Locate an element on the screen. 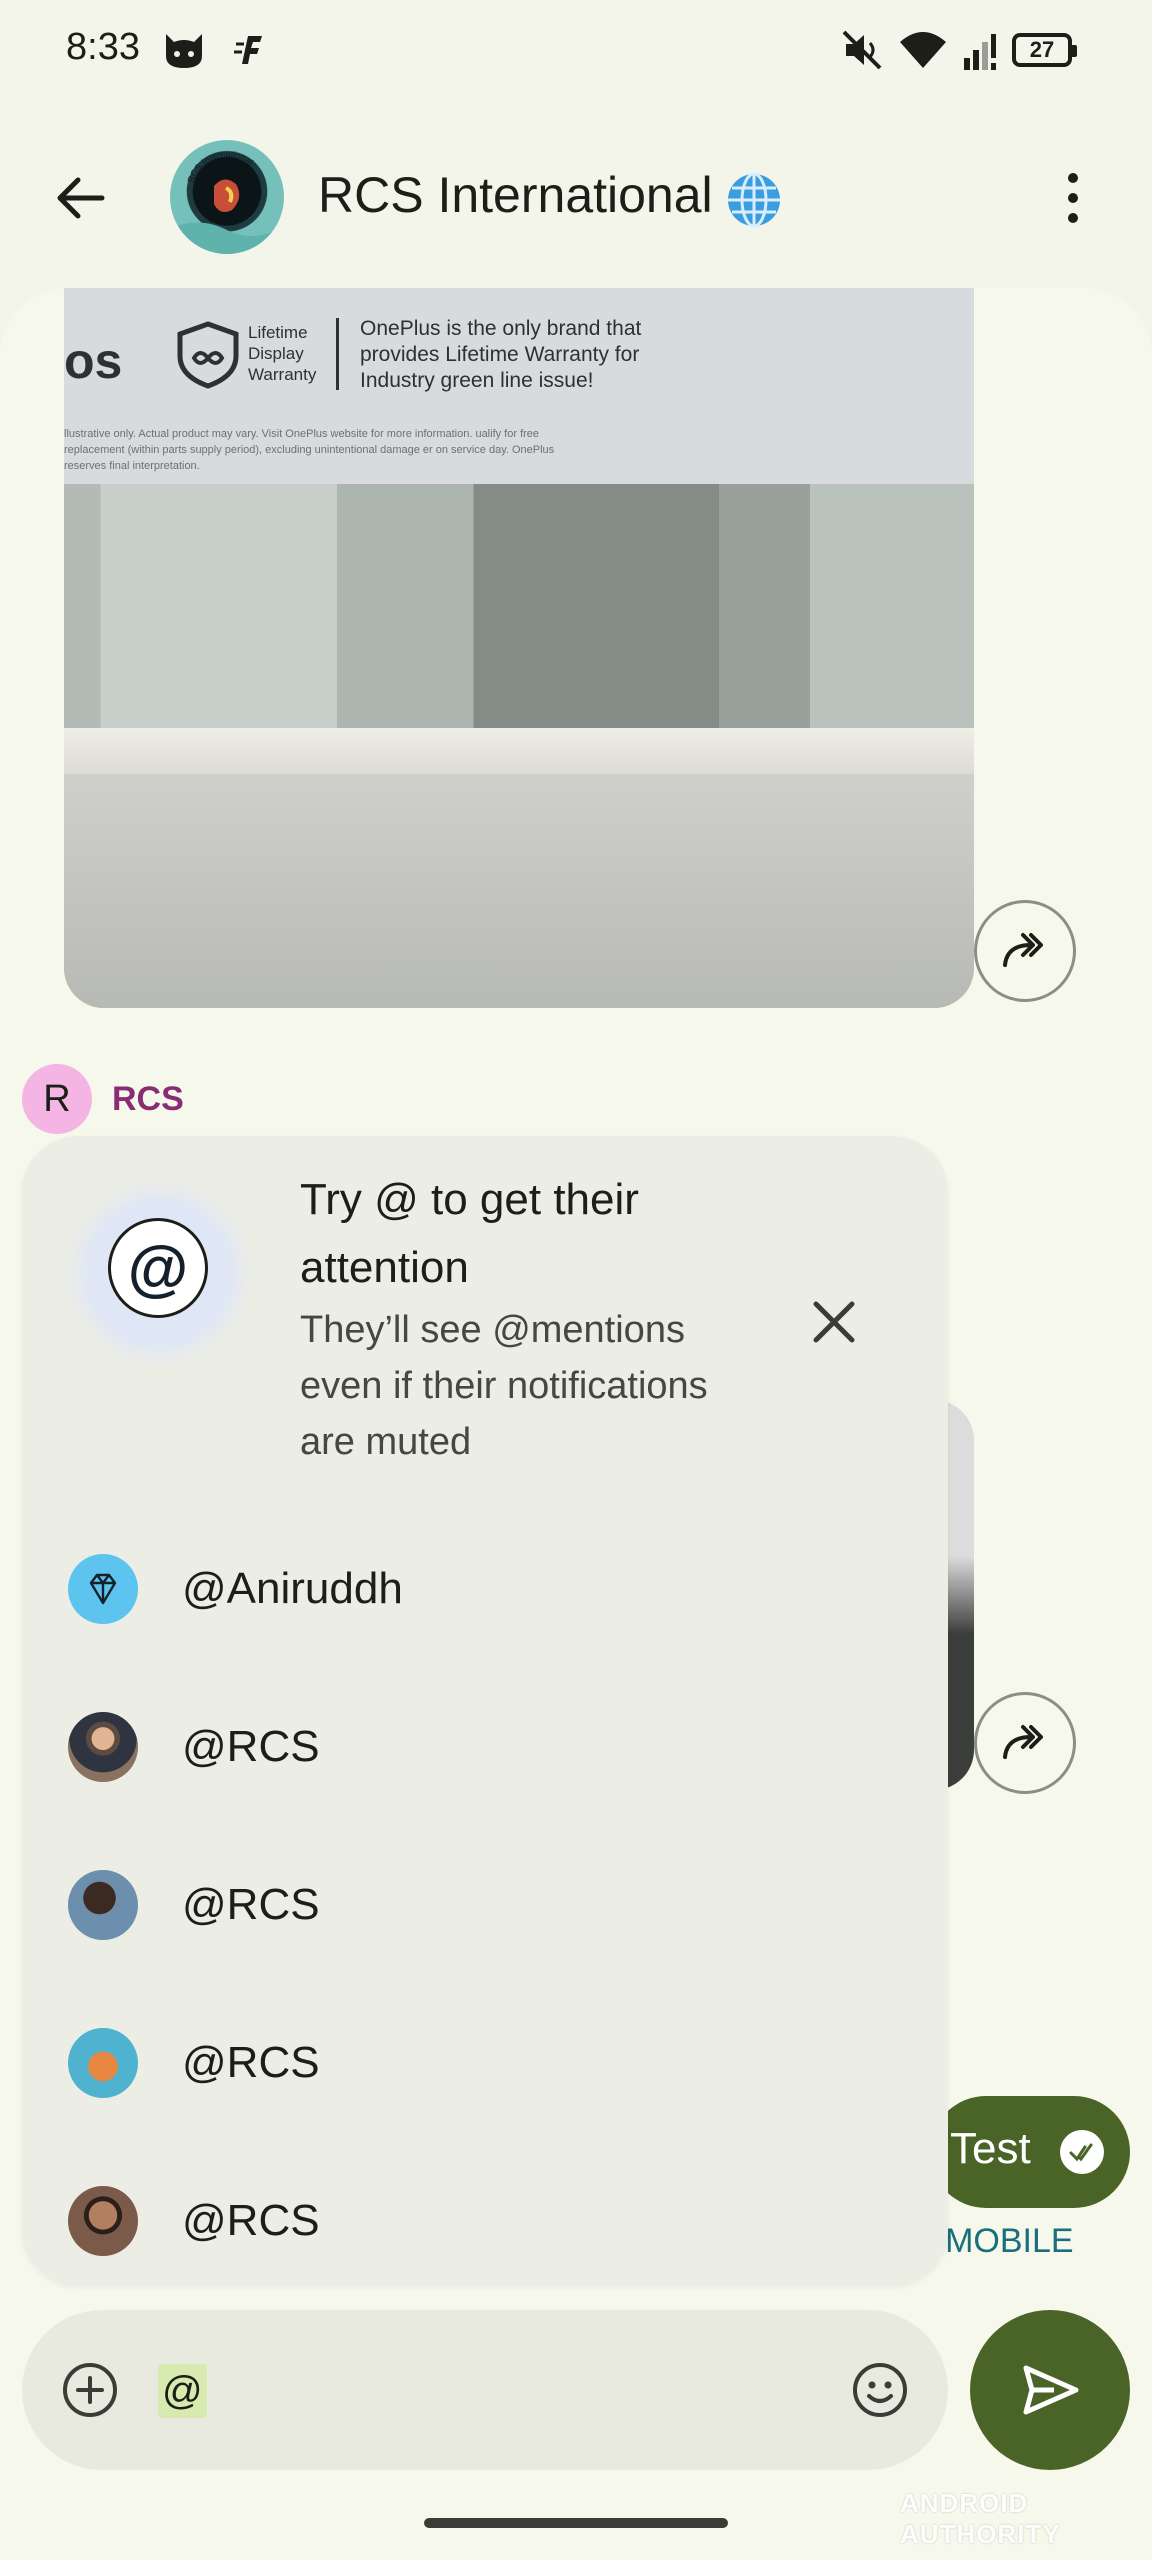  mention-name: @Aniruddh is located at coordinates (292, 1588).